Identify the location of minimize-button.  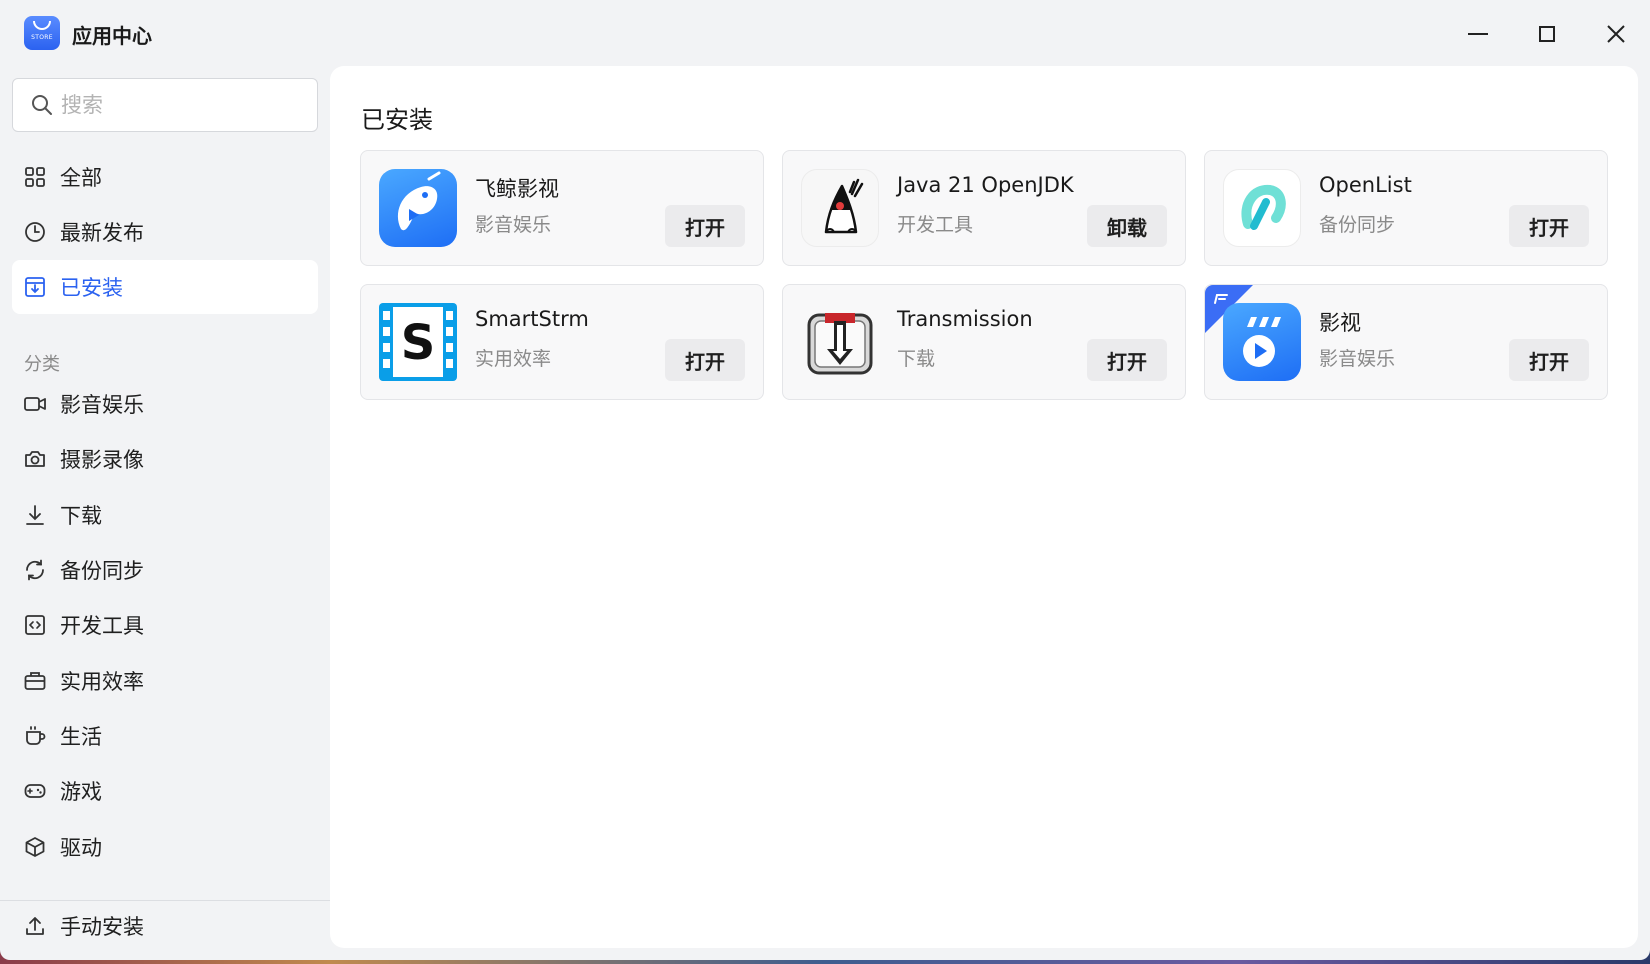
(1478, 34).